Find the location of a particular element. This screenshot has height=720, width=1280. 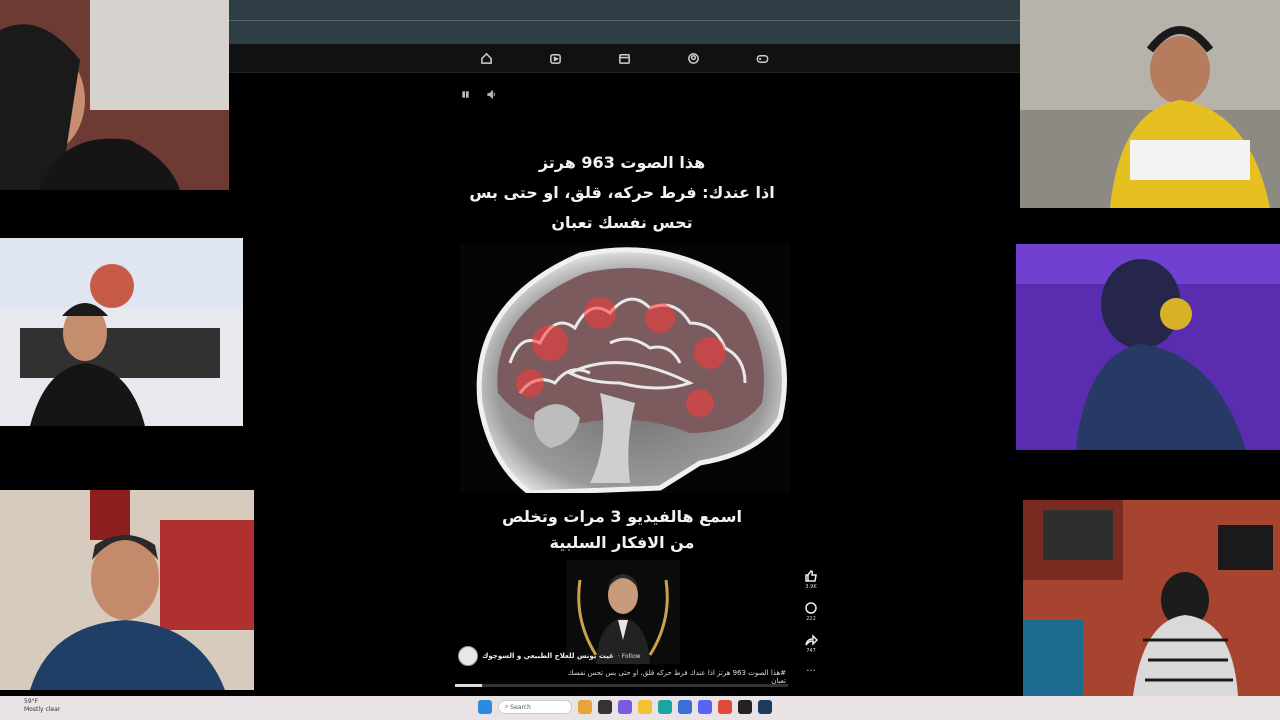

edge-icon is located at coordinates (665, 707).